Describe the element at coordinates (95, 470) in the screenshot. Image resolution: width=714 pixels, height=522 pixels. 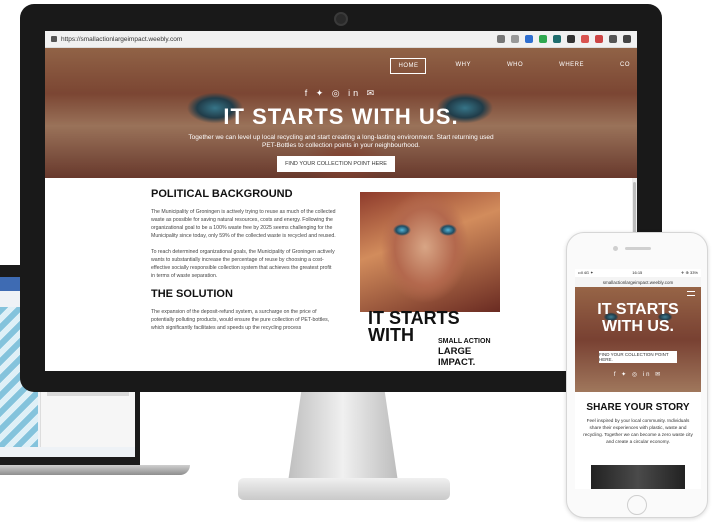
I see `laptop-base` at that location.